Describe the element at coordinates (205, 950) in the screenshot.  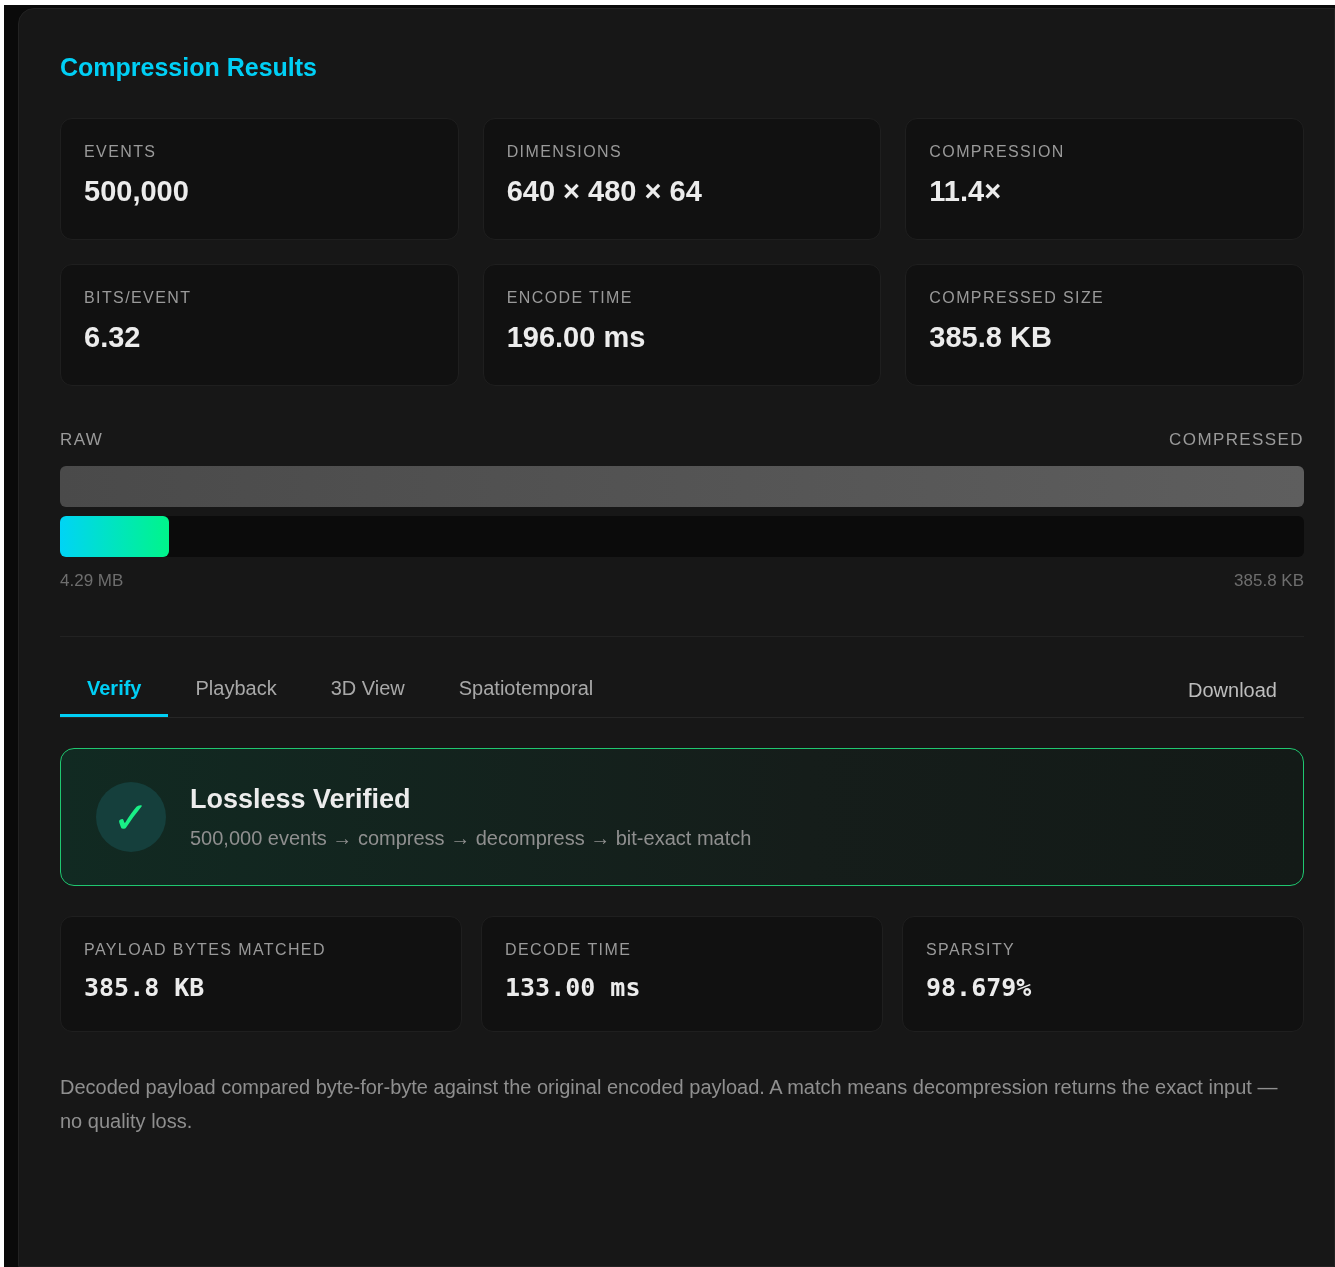
I see `stat-label: PAYLOAD BYTES MATCHED` at that location.